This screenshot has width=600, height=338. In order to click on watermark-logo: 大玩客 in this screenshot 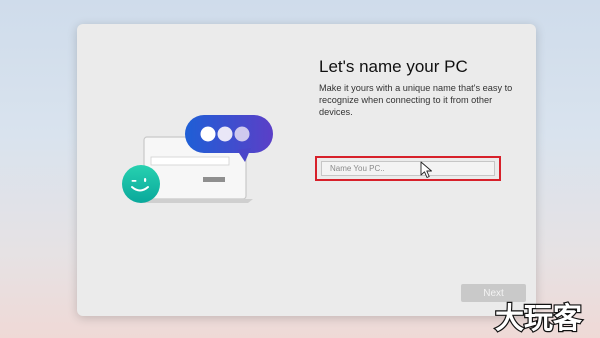, I will do `click(539, 317)`.